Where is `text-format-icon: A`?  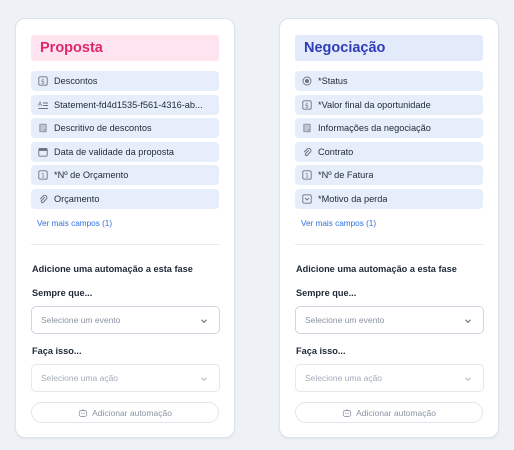
text-format-icon: A is located at coordinates (43, 105).